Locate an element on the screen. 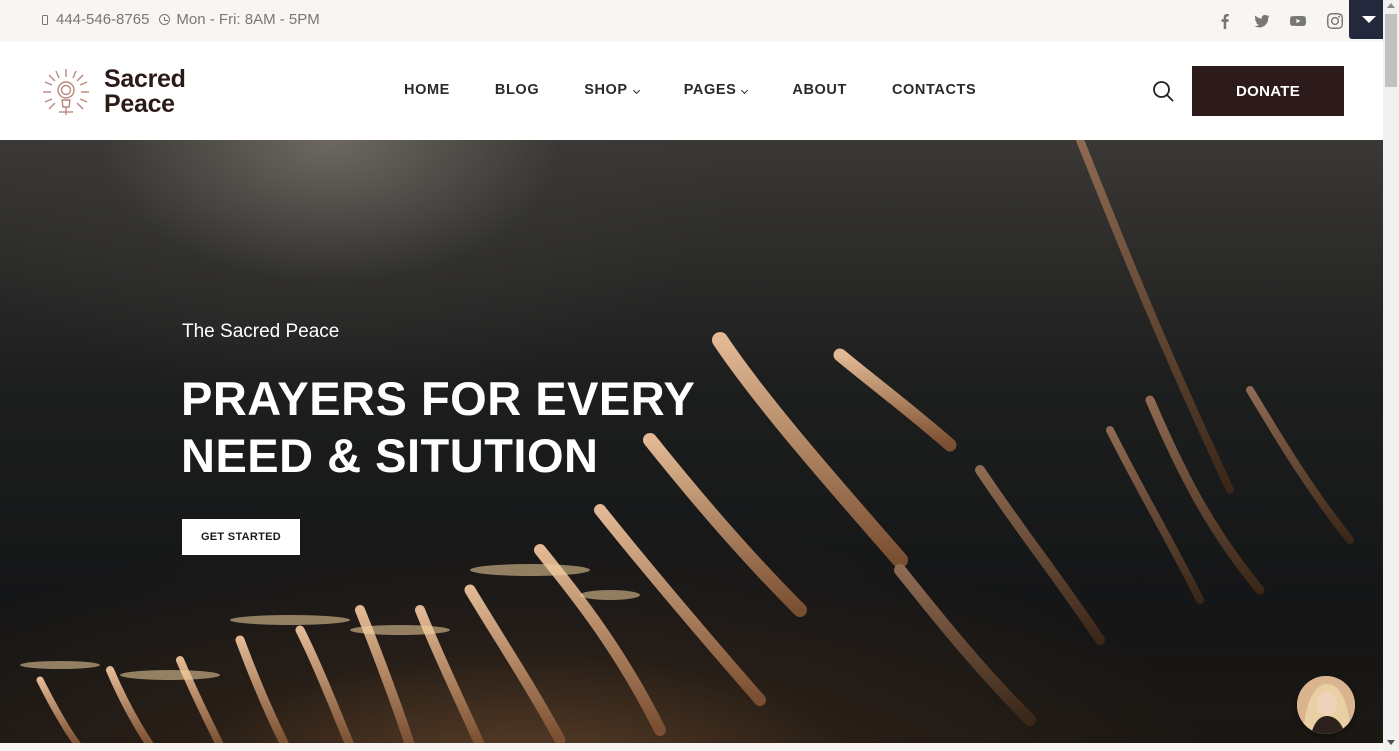 The width and height of the screenshot is (1399, 751). get-started-button: GET STARTED is located at coordinates (241, 537).